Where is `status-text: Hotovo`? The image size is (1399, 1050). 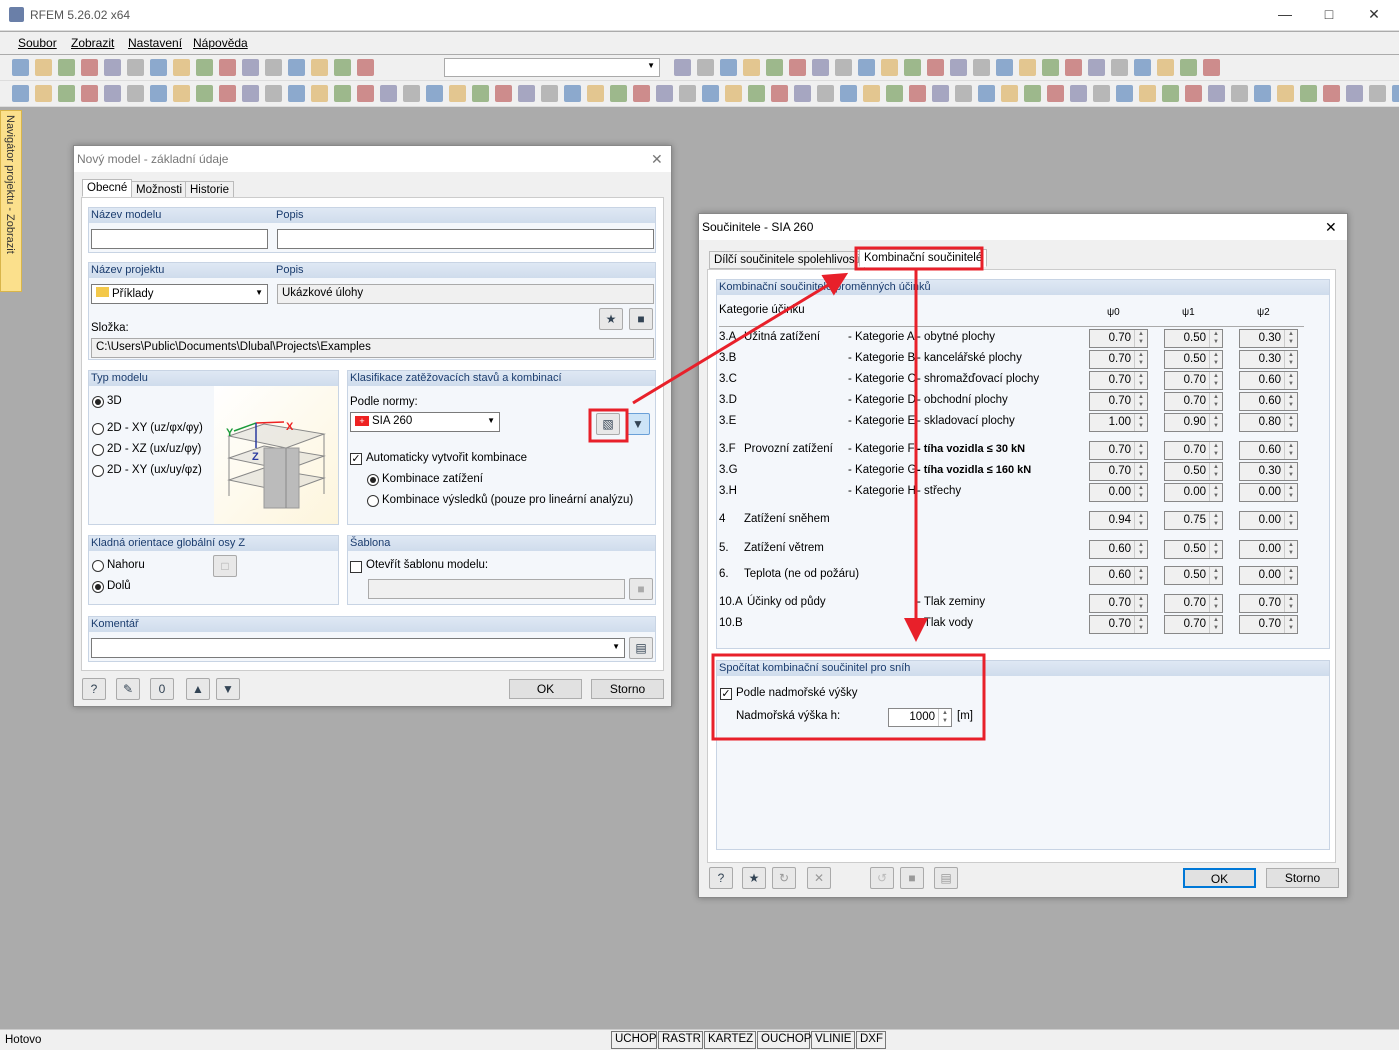 status-text: Hotovo is located at coordinates (23, 1040).